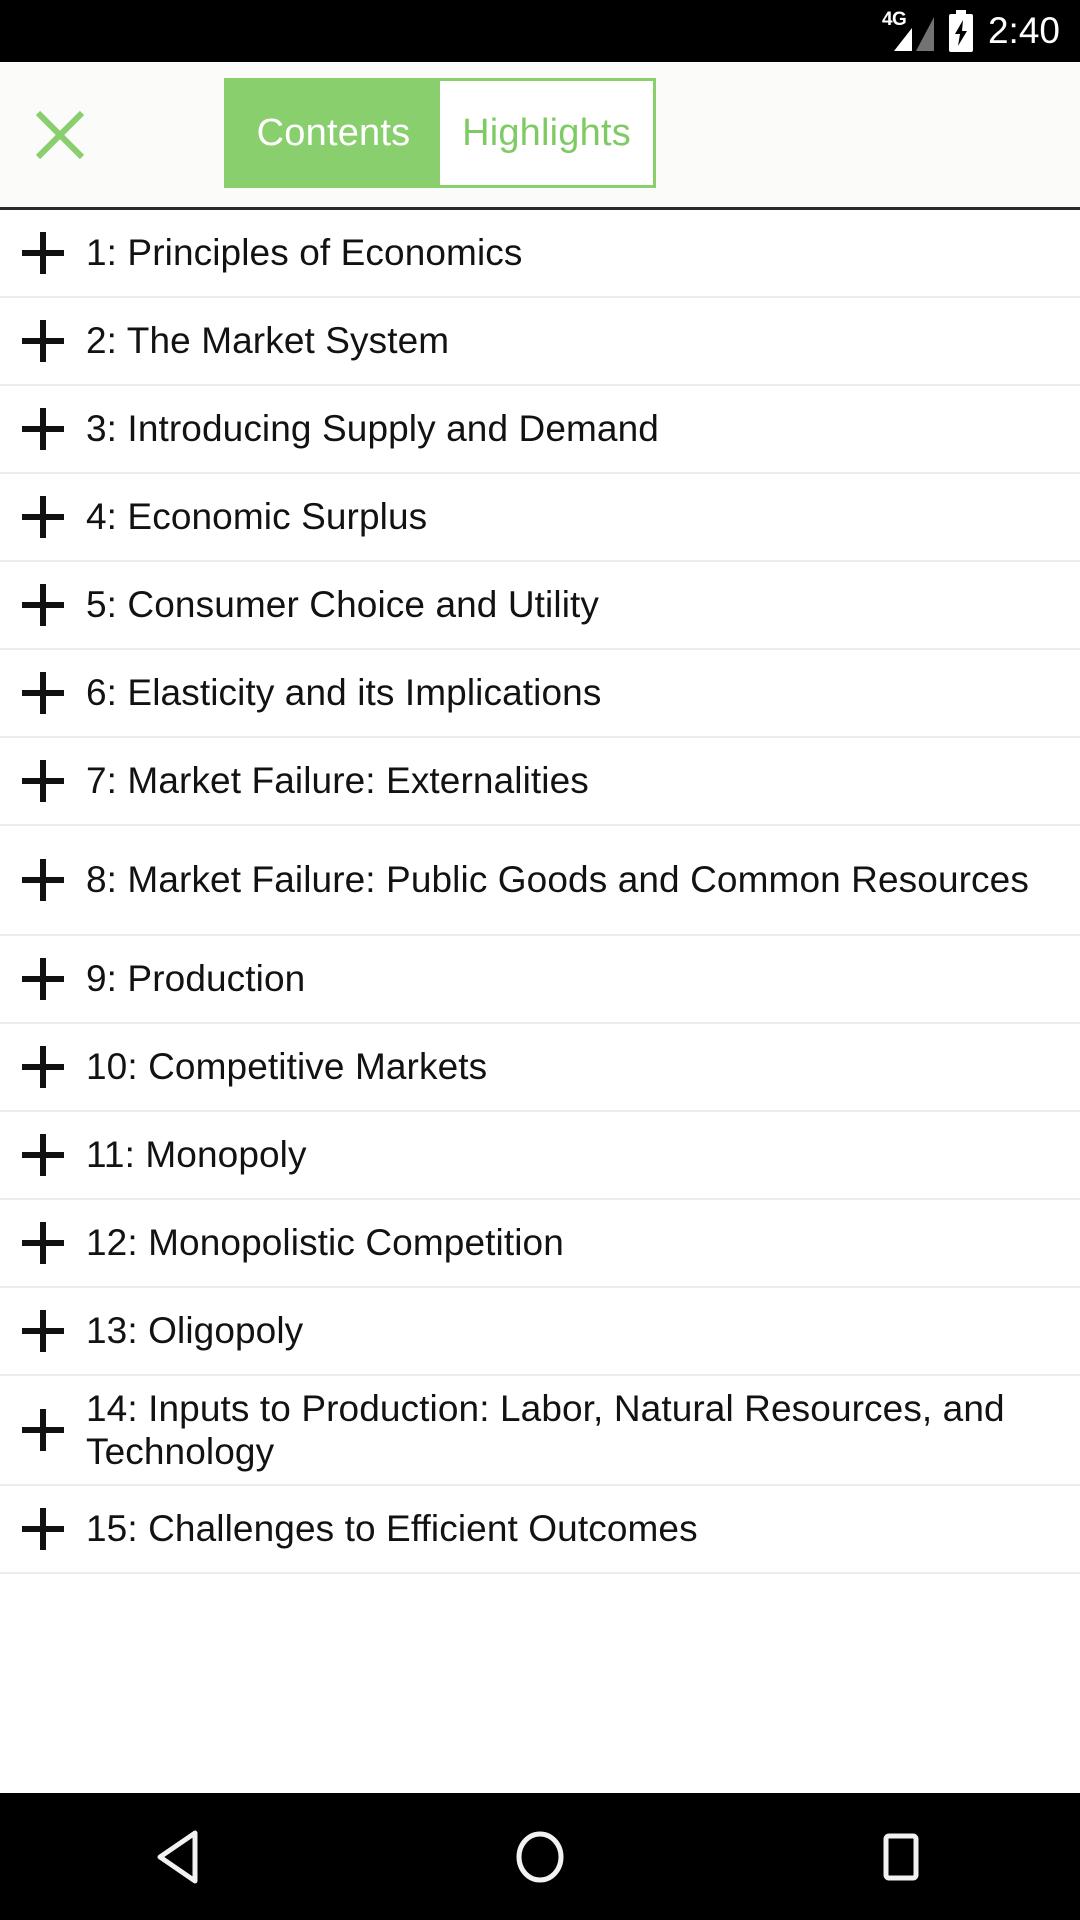 This screenshot has width=1080, height=1920. Describe the element at coordinates (304, 253) in the screenshot. I see `toc-row-label: 1: Principles of Economics` at that location.